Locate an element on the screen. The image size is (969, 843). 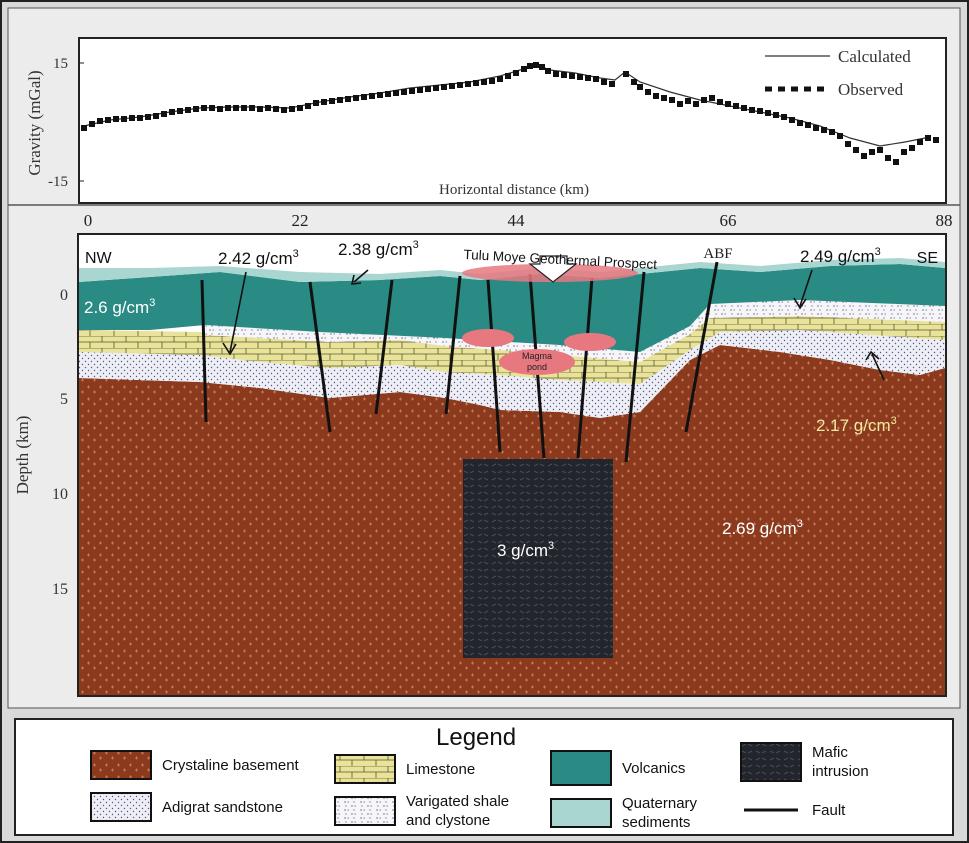
sandstone-swatch is located at coordinates (121, 807).